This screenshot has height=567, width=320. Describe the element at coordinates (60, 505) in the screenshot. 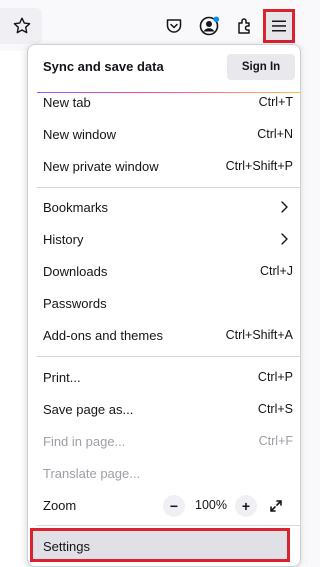

I see `zoom-label: Zoom` at that location.